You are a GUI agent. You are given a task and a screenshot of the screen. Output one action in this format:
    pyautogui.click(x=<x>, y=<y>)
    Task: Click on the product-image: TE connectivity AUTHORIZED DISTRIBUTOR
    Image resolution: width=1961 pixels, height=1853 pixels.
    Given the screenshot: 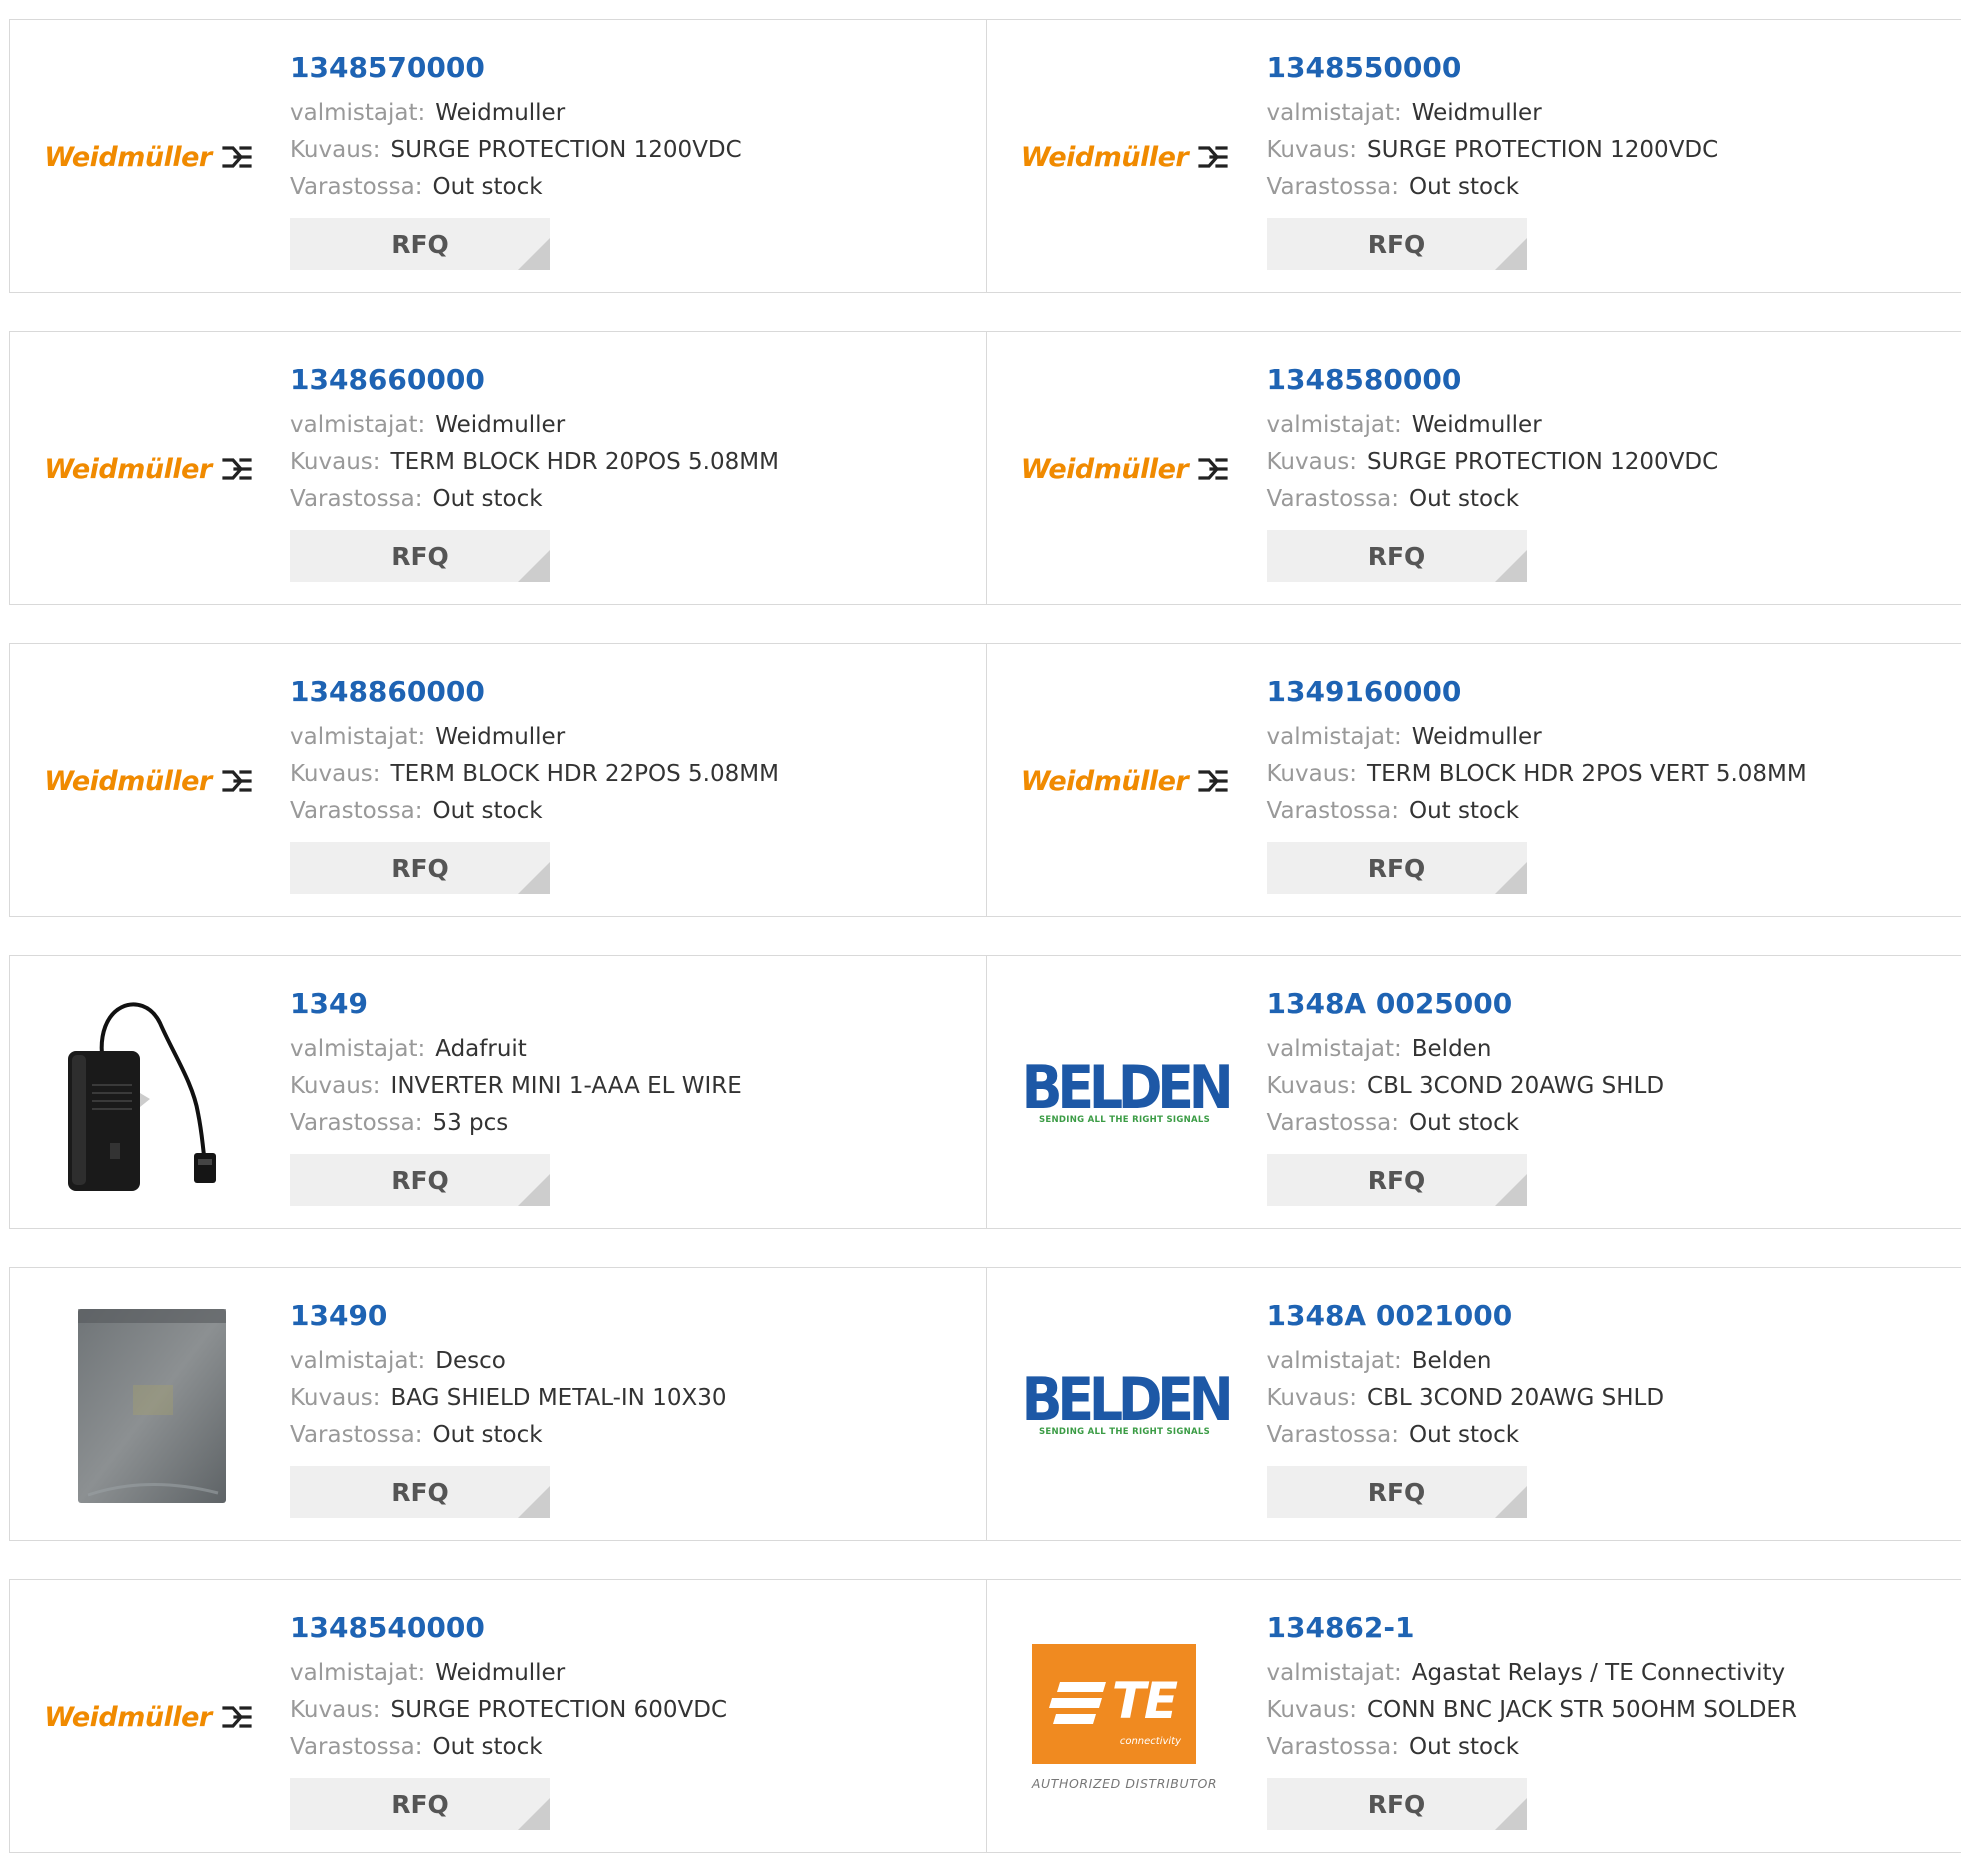 What is the action you would take?
    pyautogui.click(x=1125, y=1717)
    